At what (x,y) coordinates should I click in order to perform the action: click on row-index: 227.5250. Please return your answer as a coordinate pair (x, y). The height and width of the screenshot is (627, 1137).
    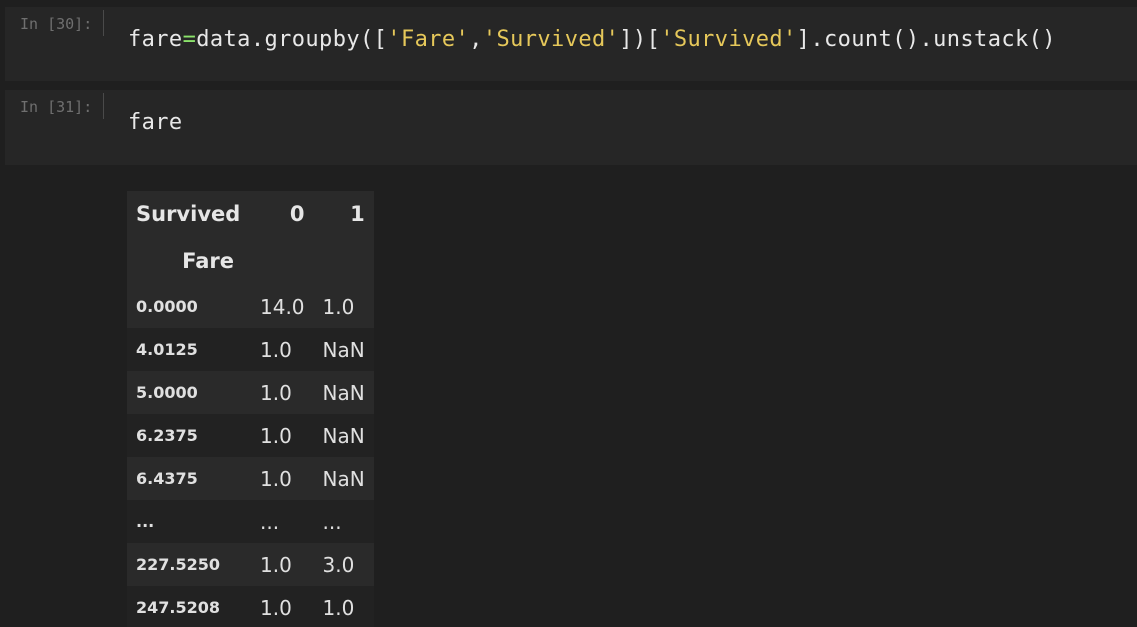
    Looking at the image, I should click on (189, 564).